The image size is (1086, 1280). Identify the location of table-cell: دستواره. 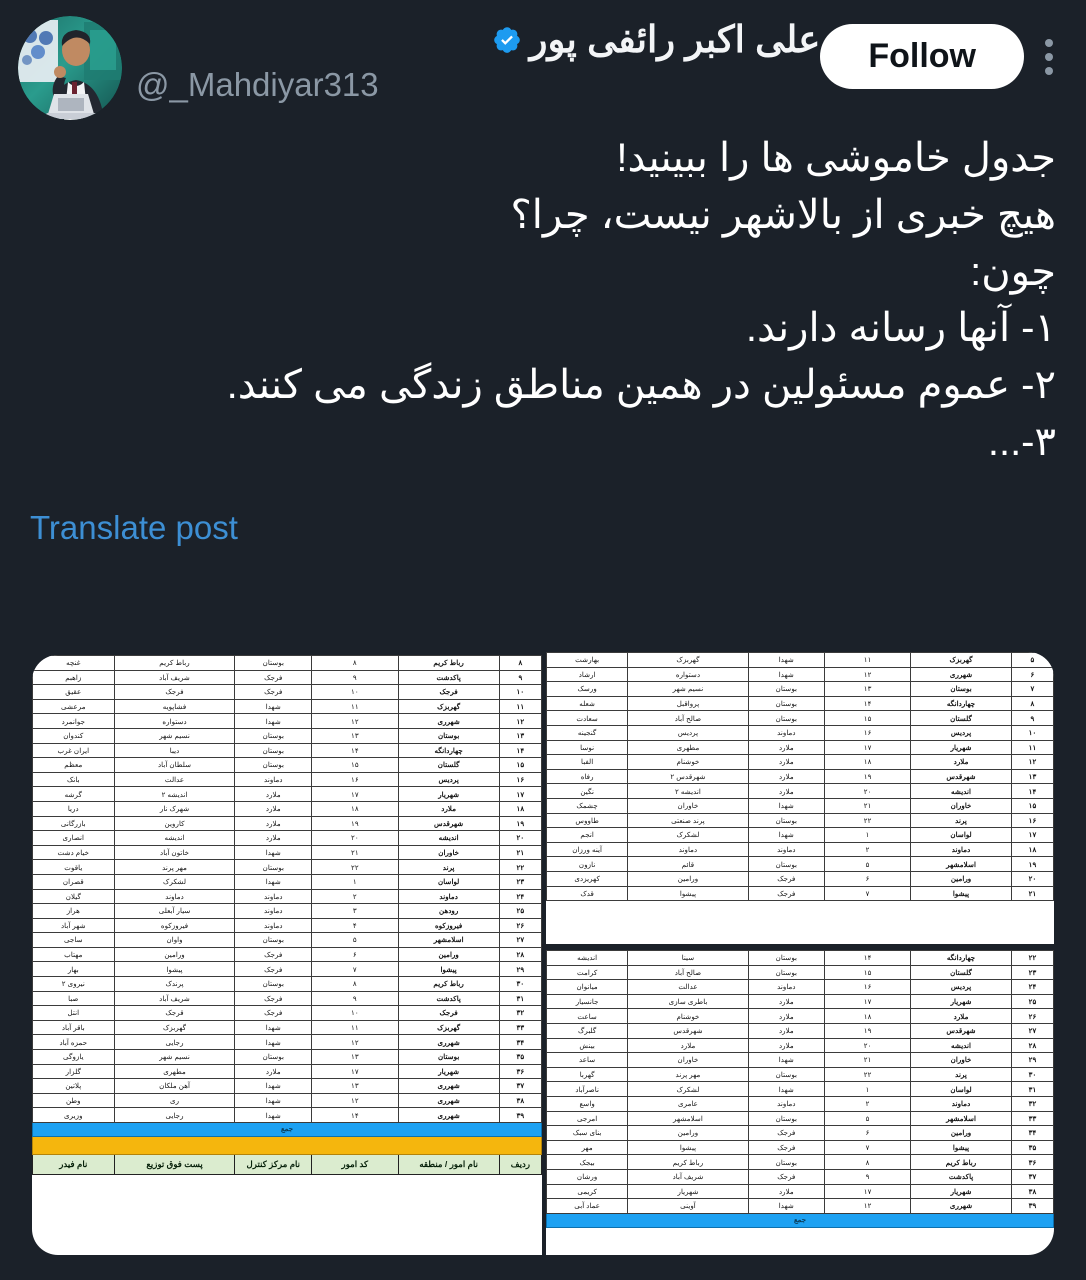
(174, 721).